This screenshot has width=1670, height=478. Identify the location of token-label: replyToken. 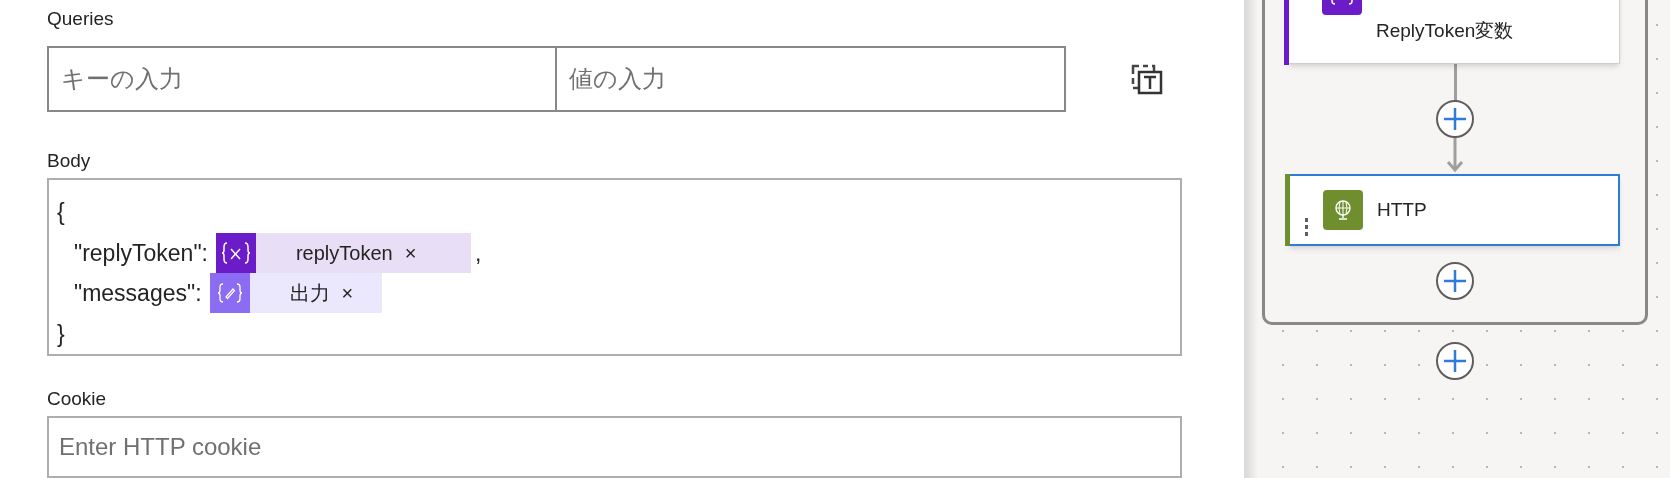
(344, 253).